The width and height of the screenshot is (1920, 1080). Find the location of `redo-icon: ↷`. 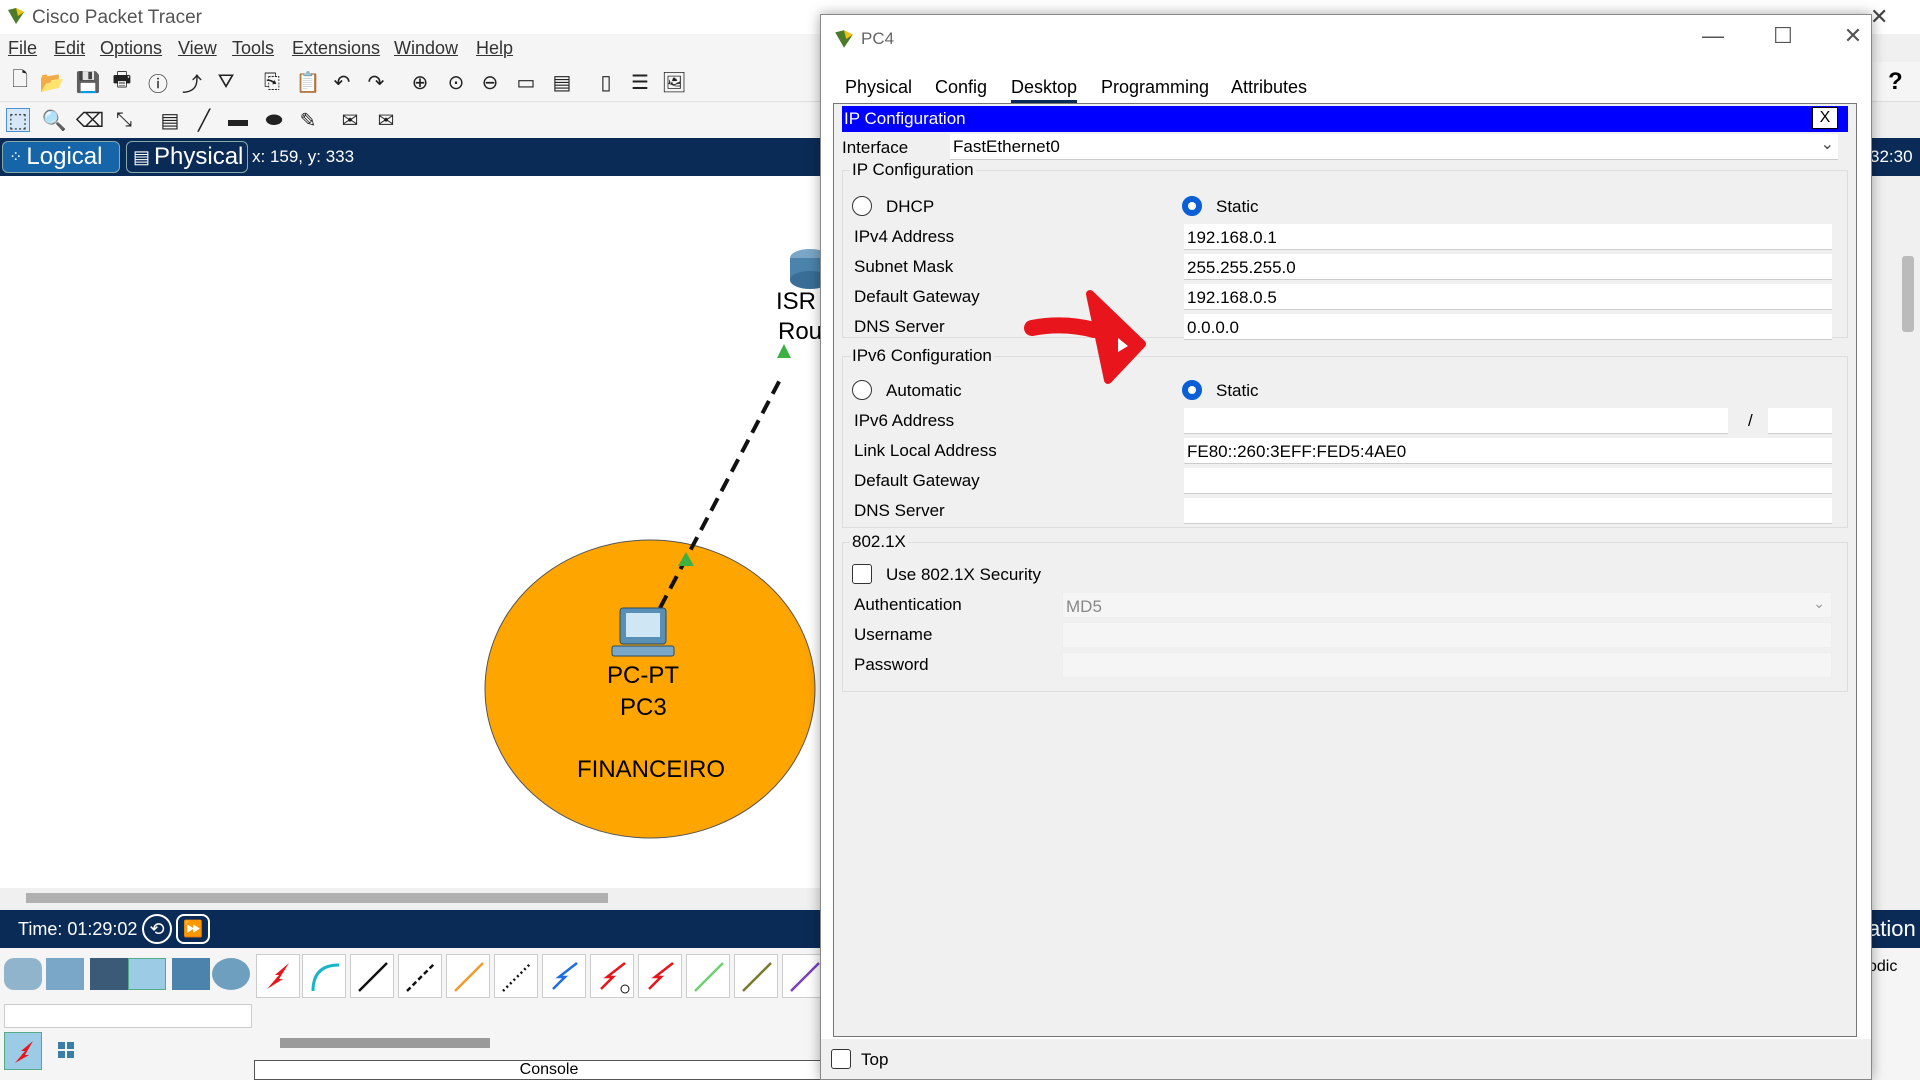

redo-icon: ↷ is located at coordinates (376, 82).